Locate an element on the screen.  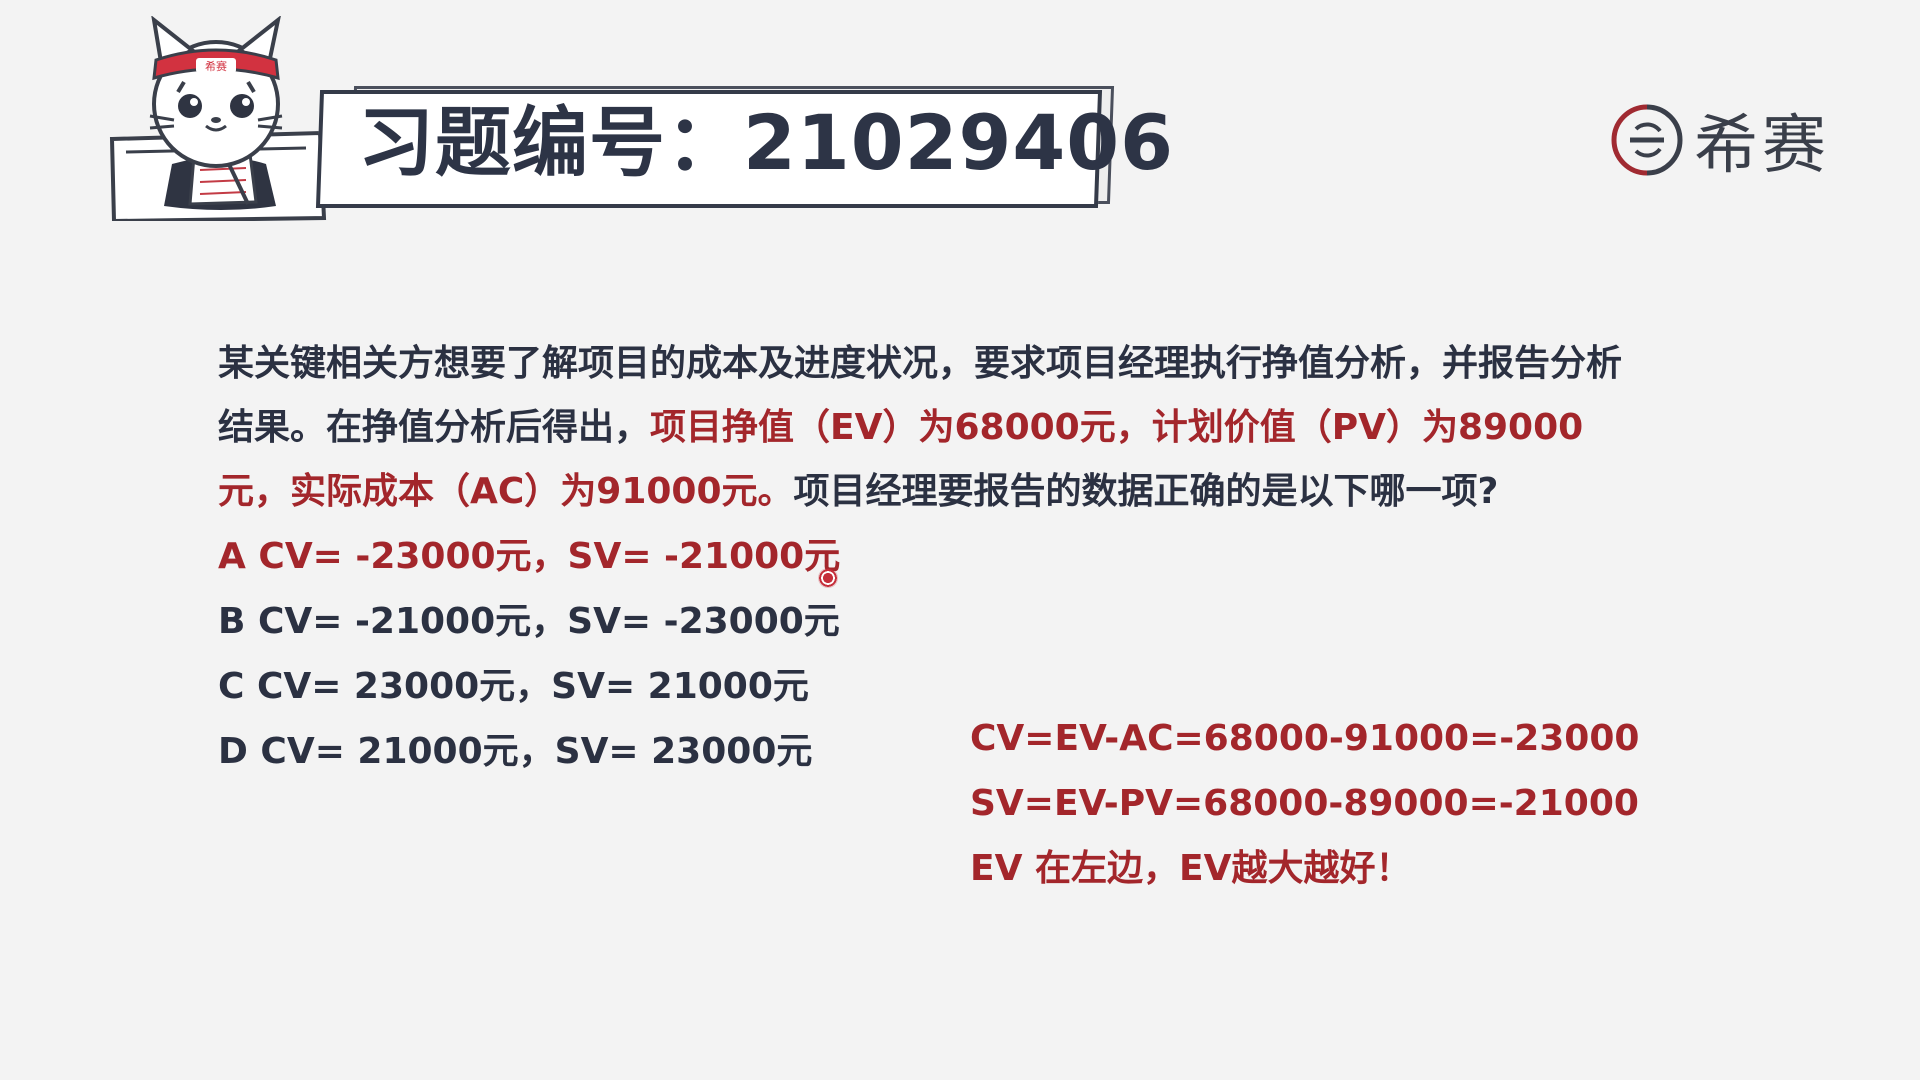
xisai-logo-icon is located at coordinates (1647, 140).